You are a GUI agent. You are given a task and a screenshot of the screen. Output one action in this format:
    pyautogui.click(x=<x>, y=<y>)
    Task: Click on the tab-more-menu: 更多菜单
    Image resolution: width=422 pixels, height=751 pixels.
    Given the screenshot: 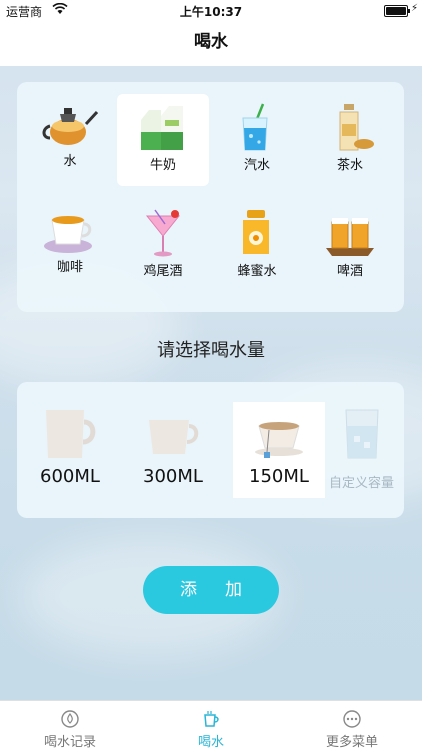 What is the action you would take?
    pyautogui.click(x=352, y=726)
    